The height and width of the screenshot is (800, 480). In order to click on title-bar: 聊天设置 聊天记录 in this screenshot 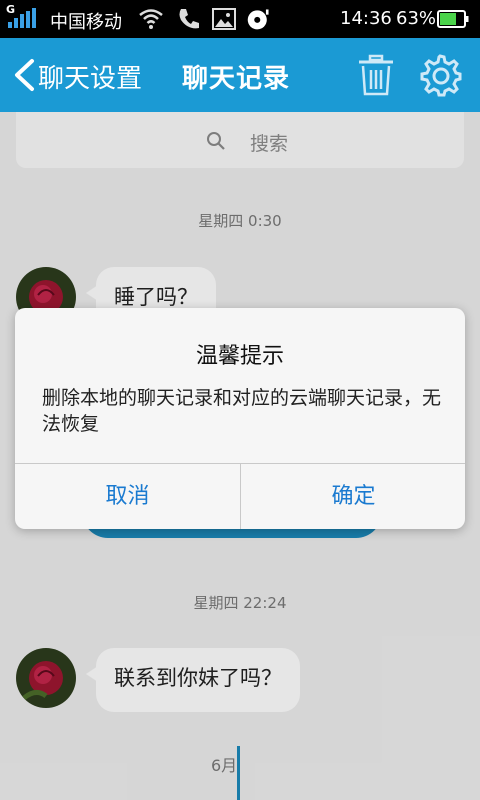, I will do `click(240, 75)`.